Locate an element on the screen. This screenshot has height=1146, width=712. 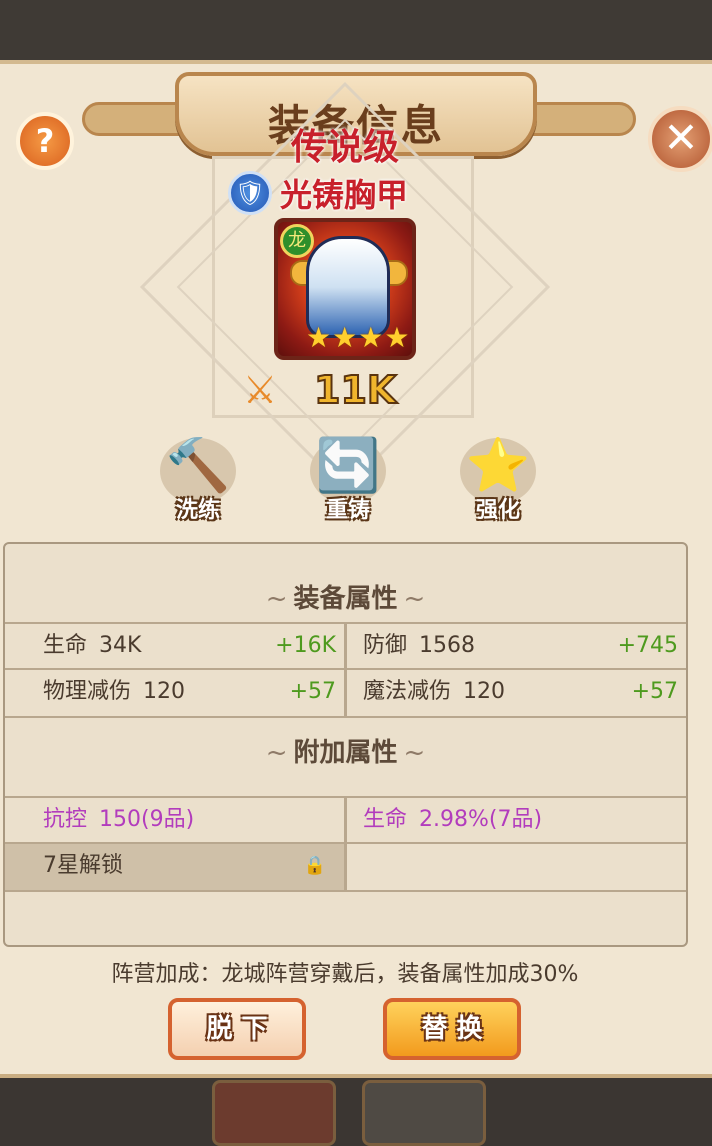
attribute-cell: 物理减伤 120 +57 is located at coordinates (174, 693).